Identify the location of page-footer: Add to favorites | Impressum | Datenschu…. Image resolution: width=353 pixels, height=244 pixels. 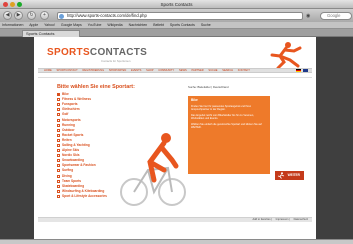
(175, 219).